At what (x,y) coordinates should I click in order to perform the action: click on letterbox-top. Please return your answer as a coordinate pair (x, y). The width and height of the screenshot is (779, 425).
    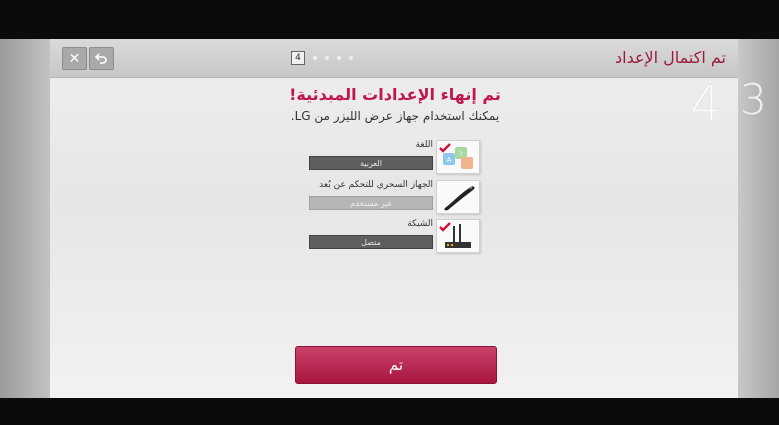
    Looking at the image, I should click on (389, 19).